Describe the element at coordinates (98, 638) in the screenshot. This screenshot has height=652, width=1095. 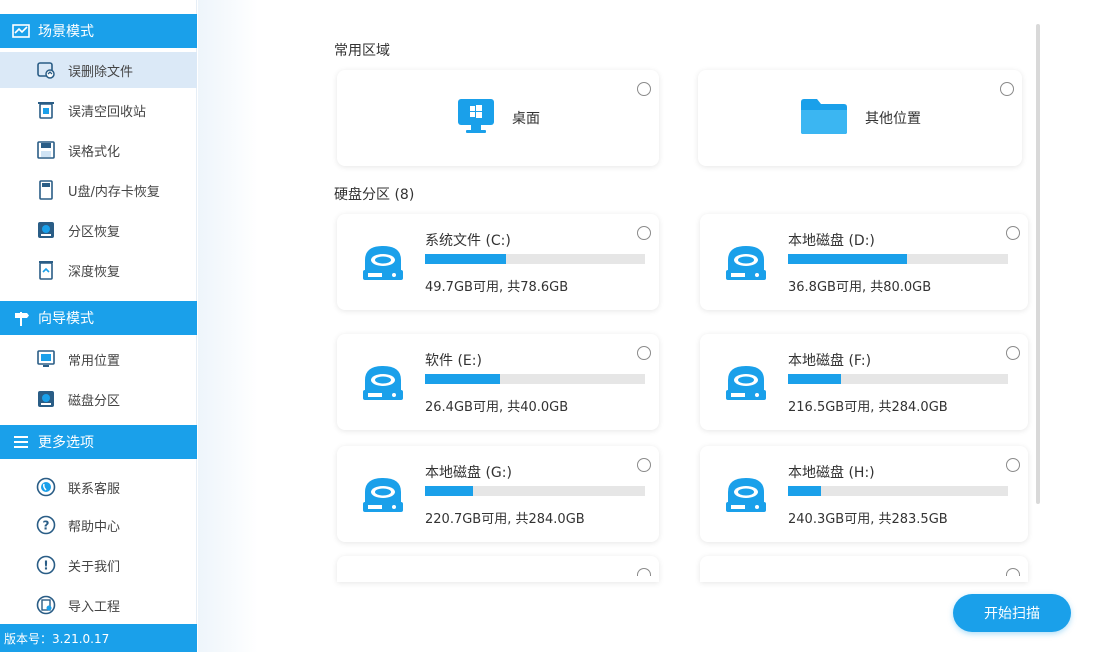
I see `version-label: 版本号：3.21.0.17` at that location.